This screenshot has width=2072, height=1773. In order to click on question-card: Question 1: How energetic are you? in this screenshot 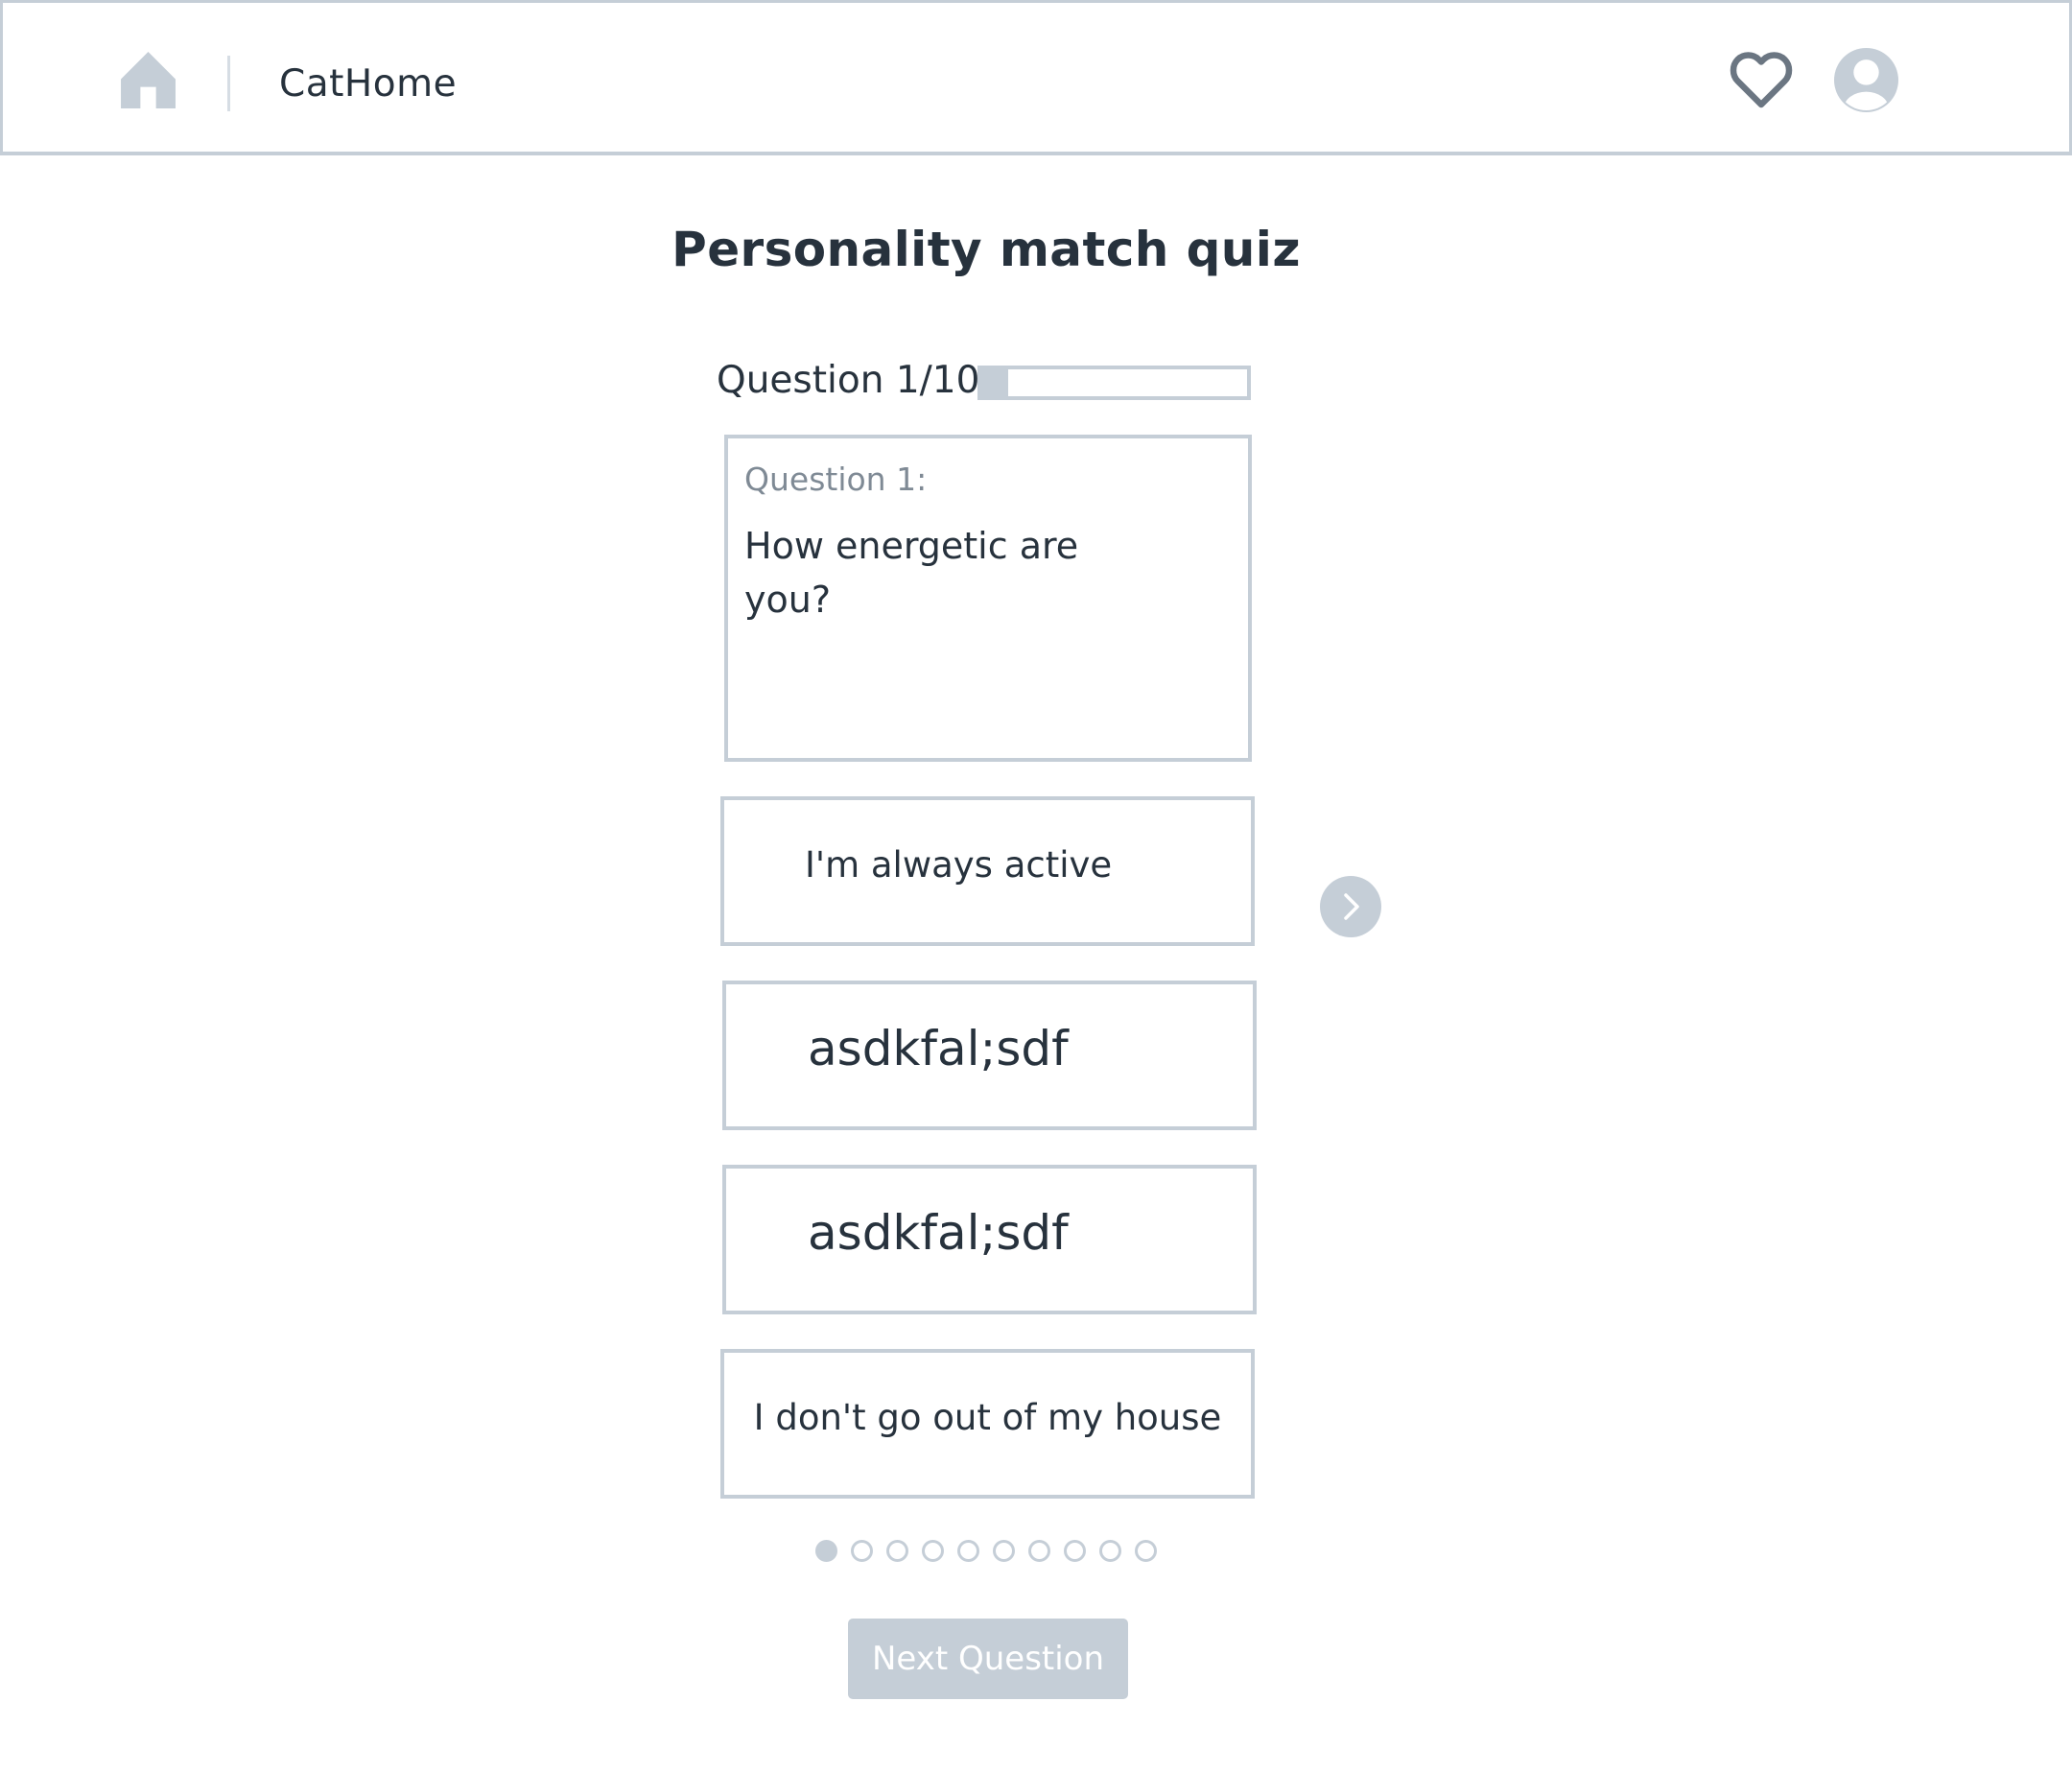, I will do `click(988, 598)`.